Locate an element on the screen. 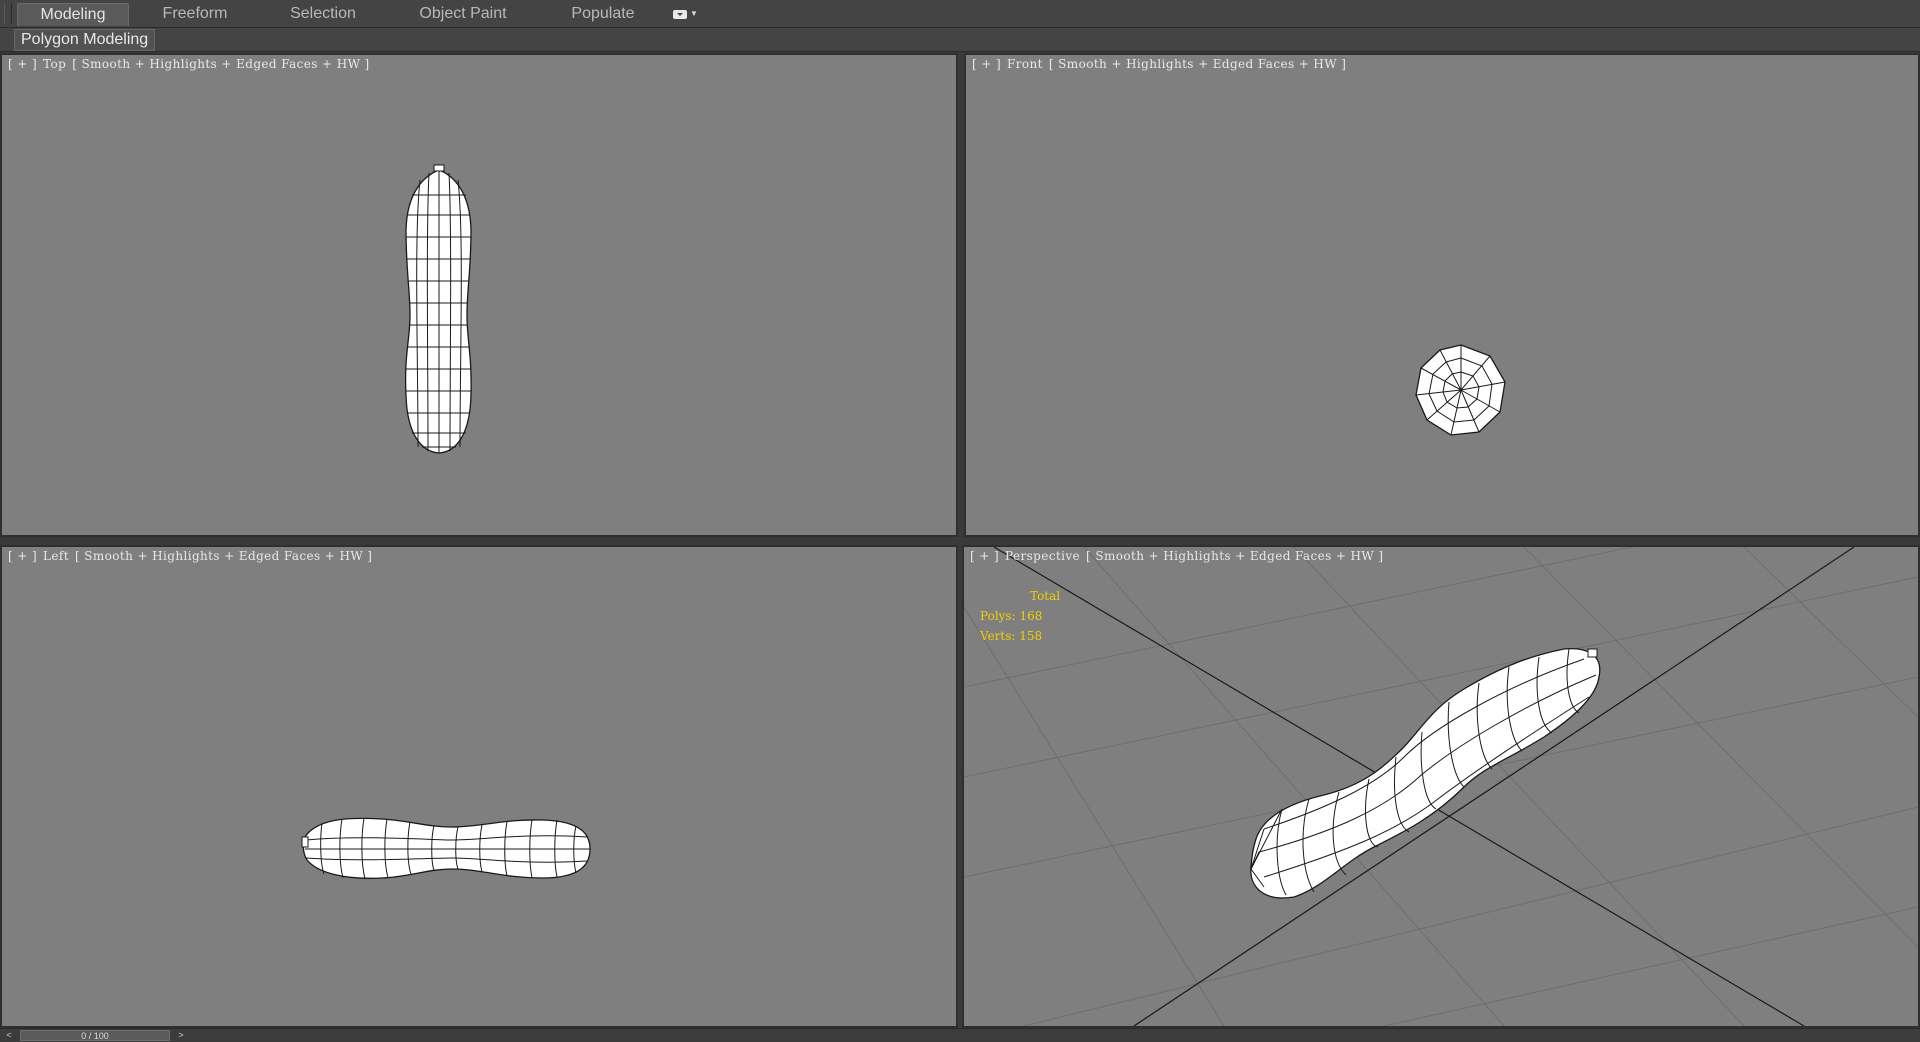 This screenshot has width=1920, height=1042. capsule-mesh-top is located at coordinates (438, 309).